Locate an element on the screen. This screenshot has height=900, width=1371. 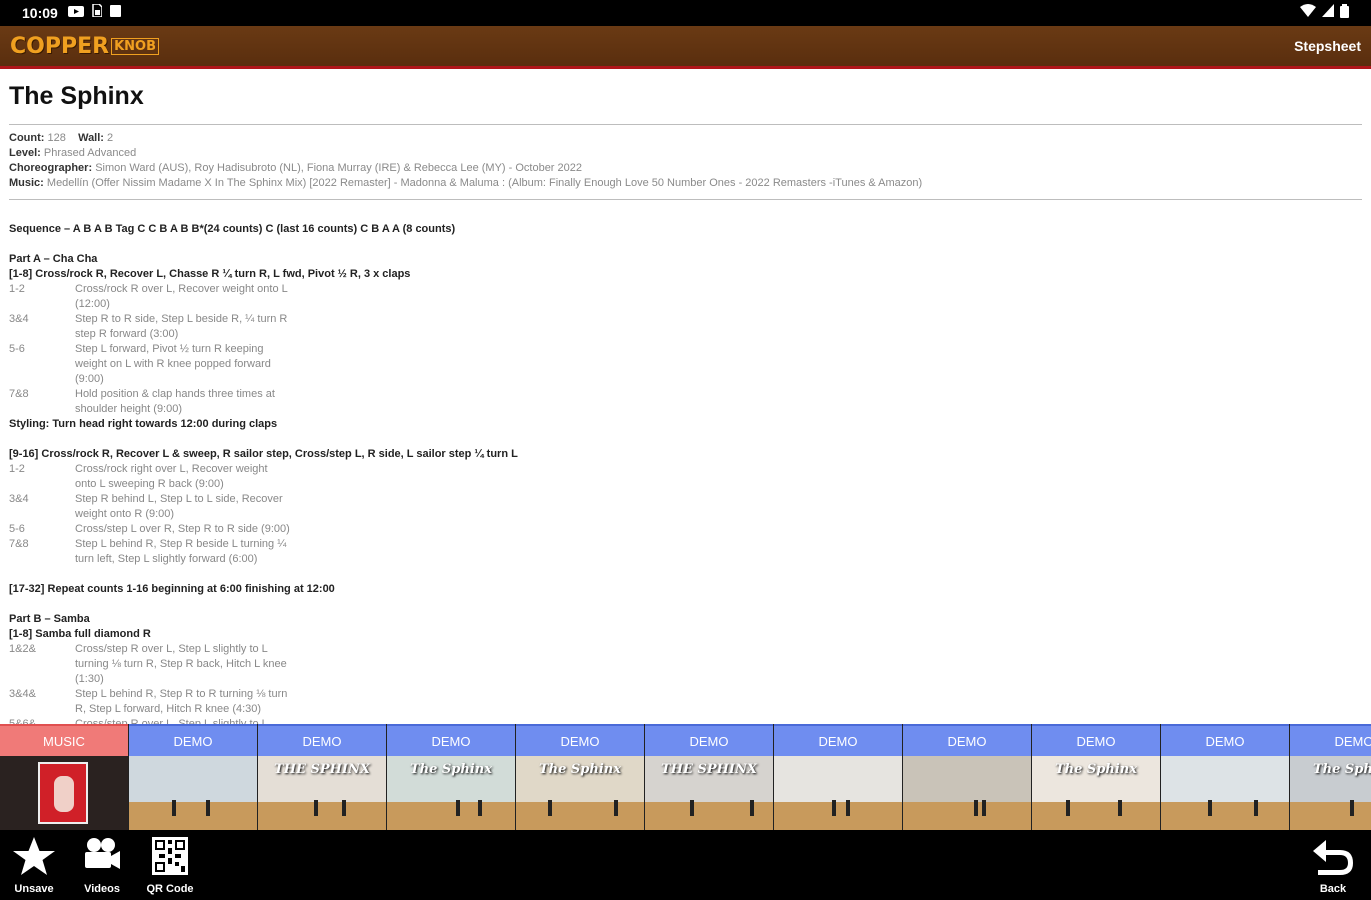
movie-camera-icon is located at coordinates (102, 858).